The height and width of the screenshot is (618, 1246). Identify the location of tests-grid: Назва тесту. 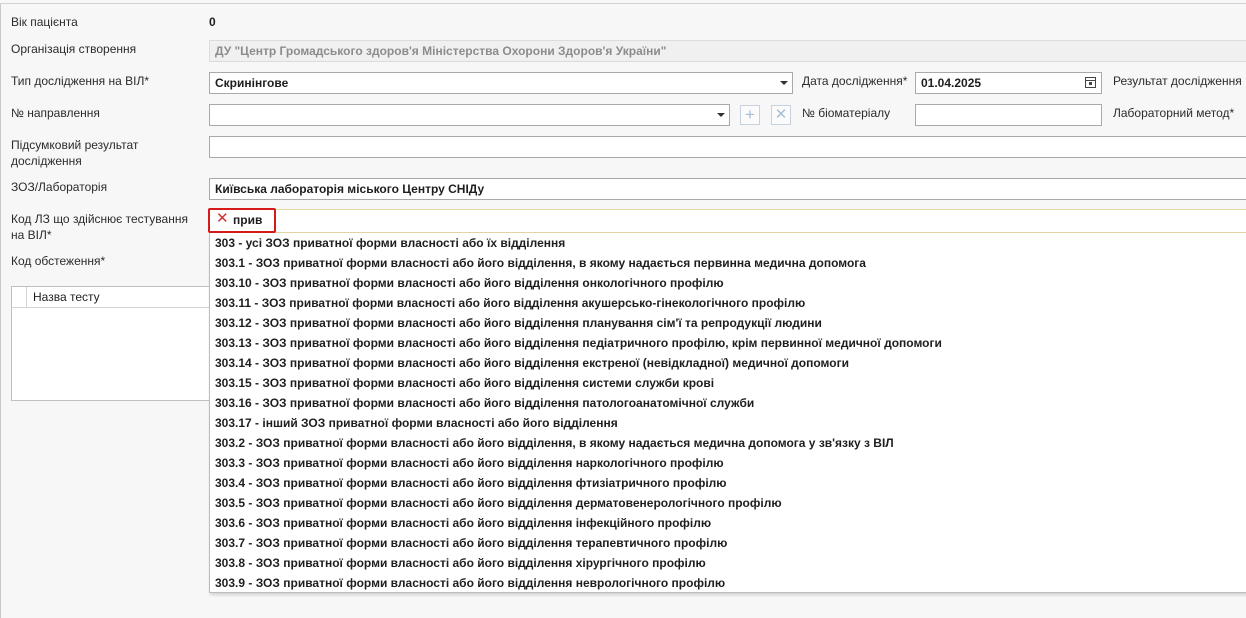
(110, 343).